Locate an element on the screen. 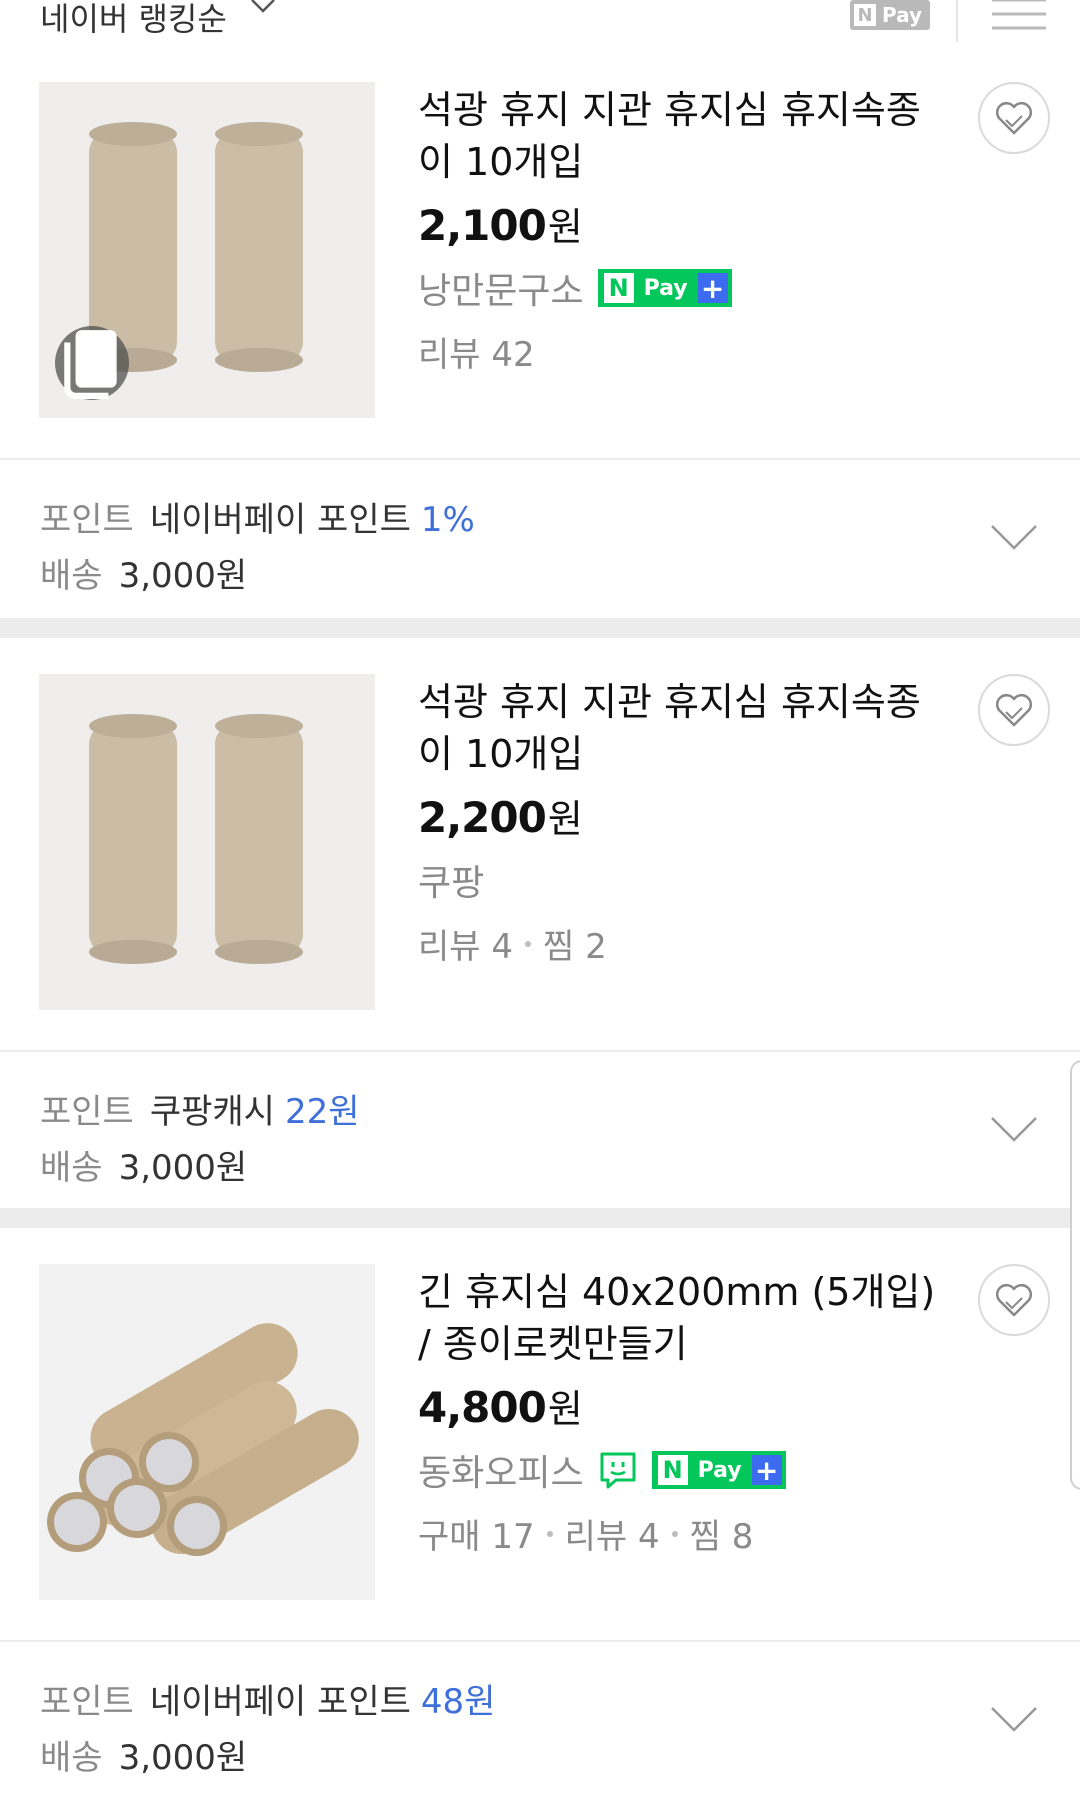  paper-tubes-image is located at coordinates (207, 842).